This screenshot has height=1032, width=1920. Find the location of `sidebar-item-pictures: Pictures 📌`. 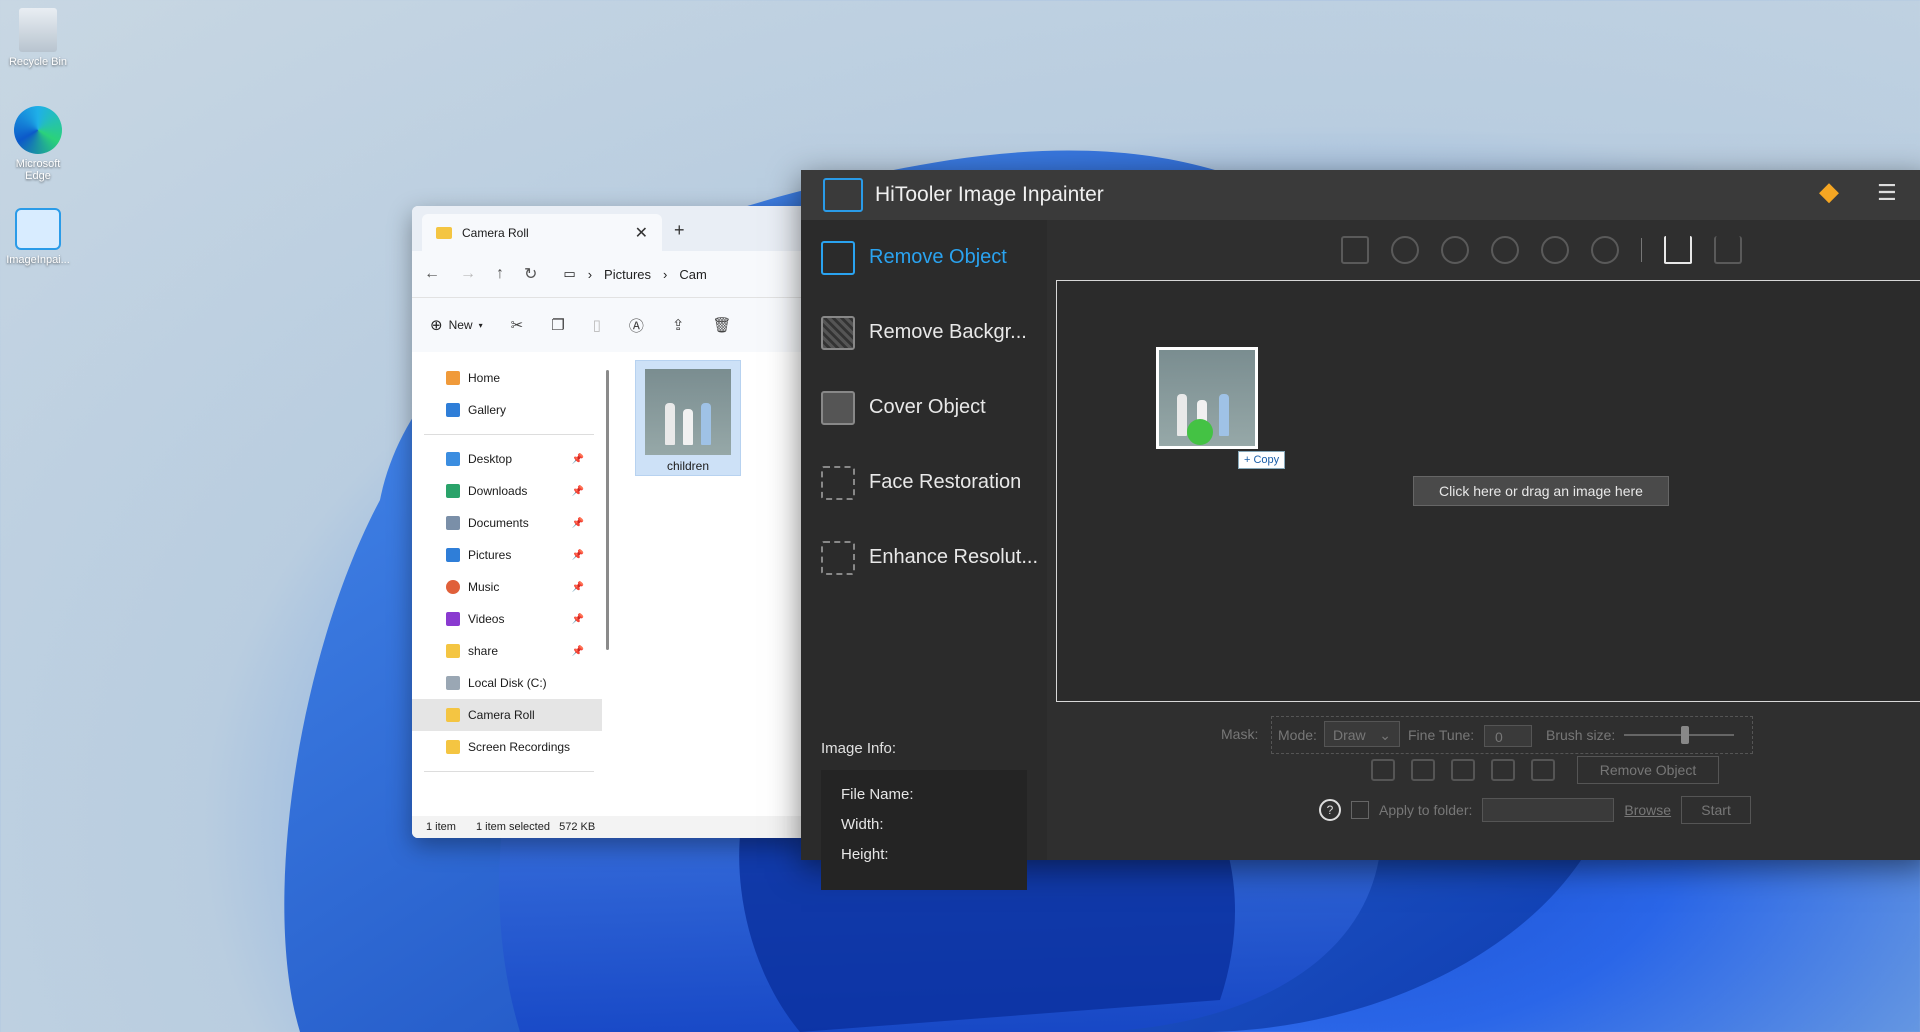

sidebar-item-pictures: Pictures 📌 is located at coordinates (507, 555).